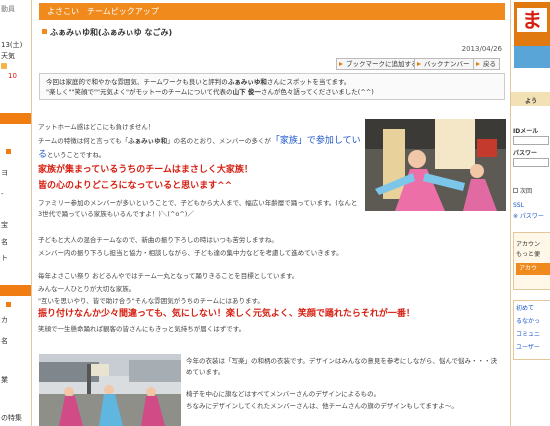 The width and height of the screenshot is (550, 426). What do you see at coordinates (2, 194) in the screenshot?
I see `left-item-2: -` at bounding box center [2, 194].